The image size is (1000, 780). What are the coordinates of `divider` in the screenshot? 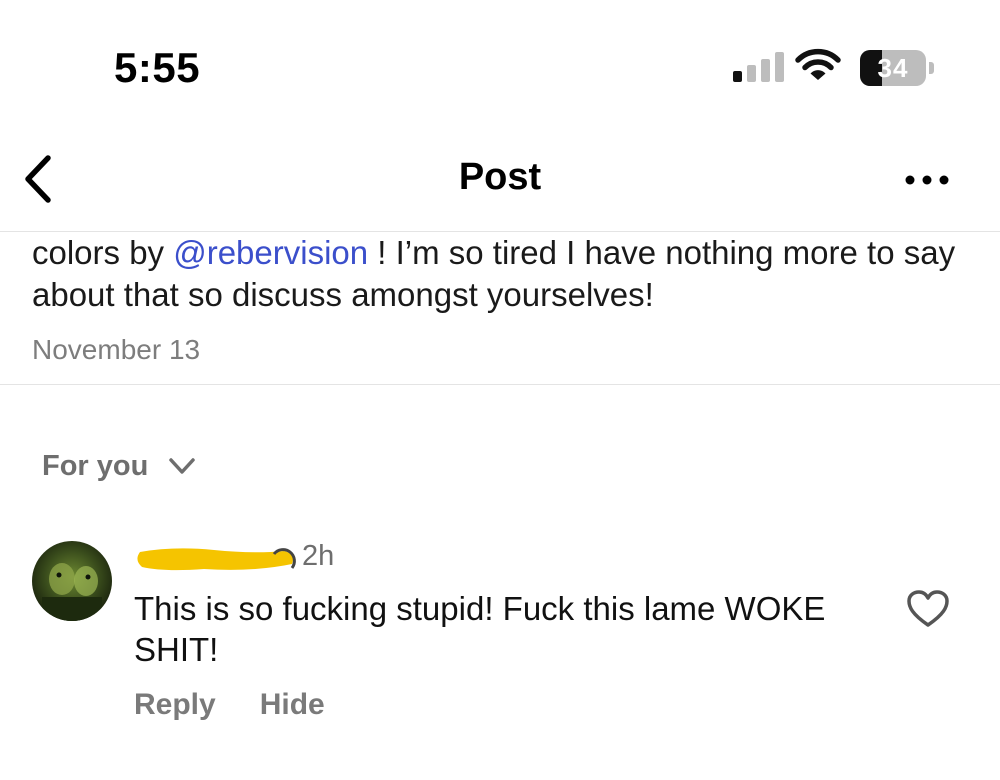 It's located at (500, 384).